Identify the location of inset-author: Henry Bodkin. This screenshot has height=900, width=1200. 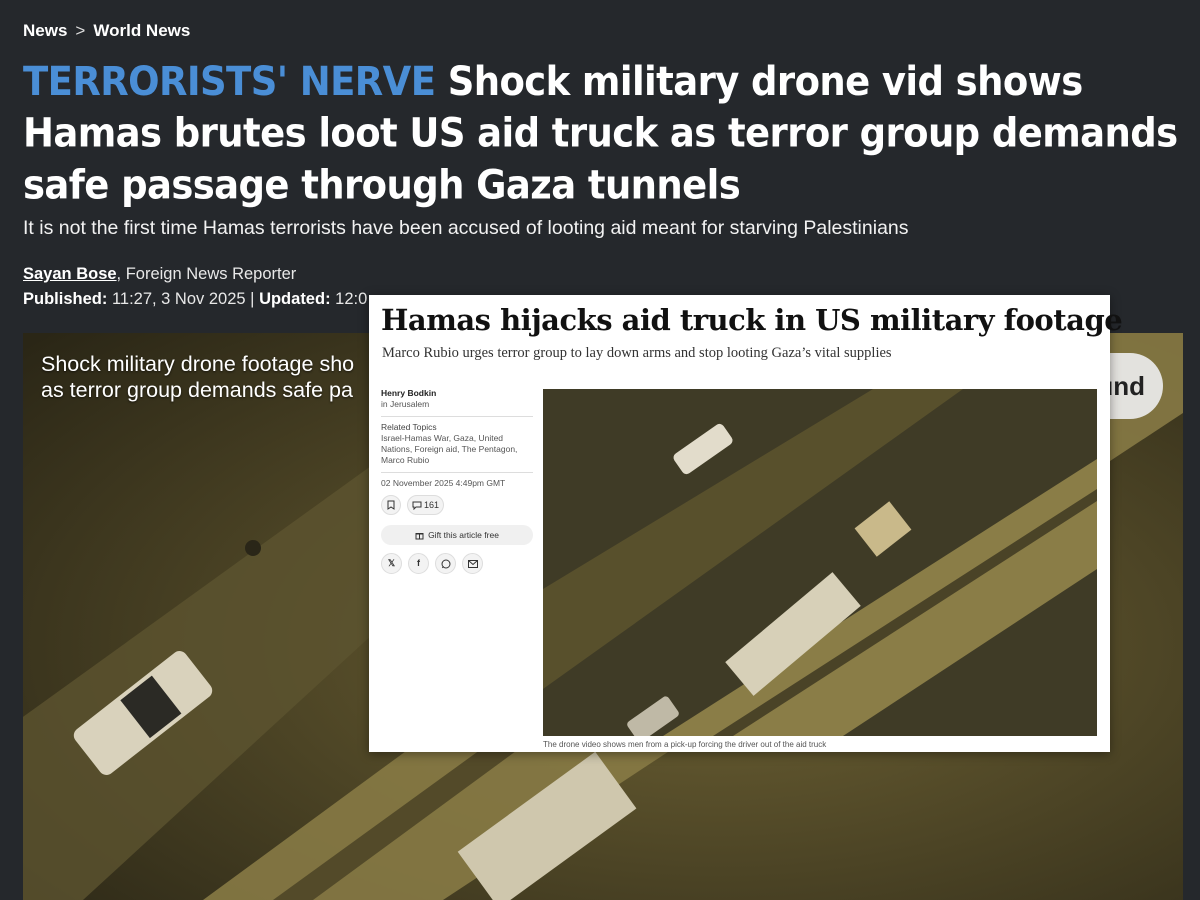
(457, 393).